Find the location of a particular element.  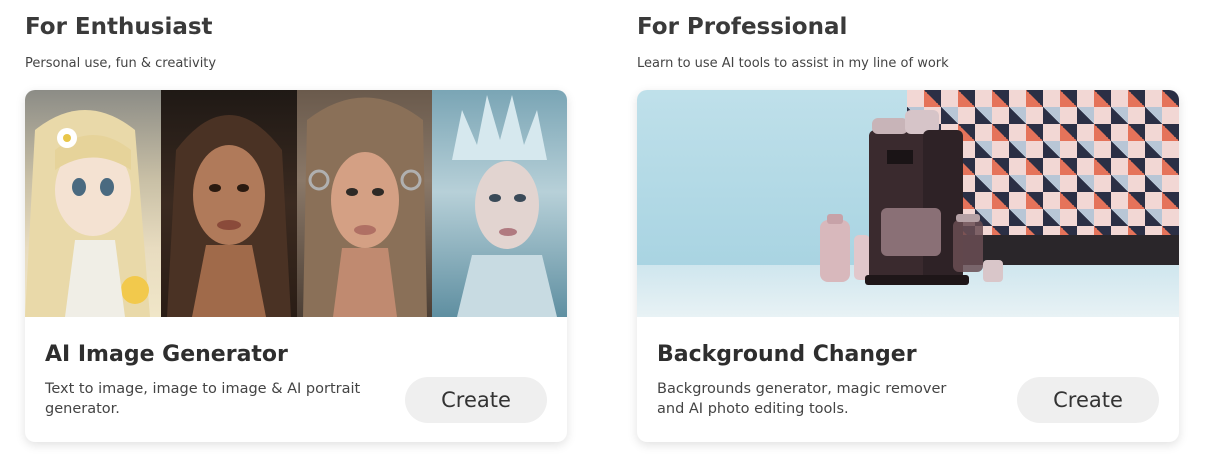

section-heading: For Enthusiast is located at coordinates (119, 27).